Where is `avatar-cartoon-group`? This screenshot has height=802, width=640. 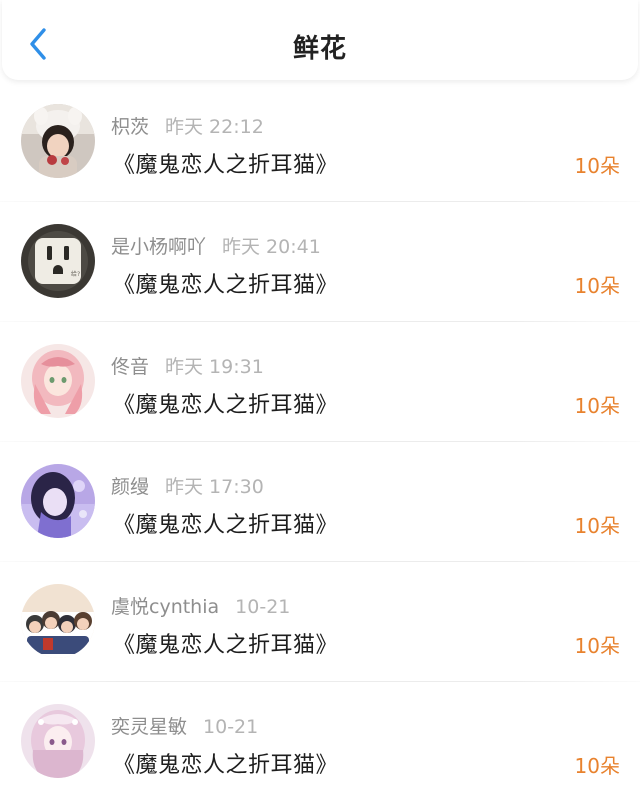 avatar-cartoon-group is located at coordinates (58, 621).